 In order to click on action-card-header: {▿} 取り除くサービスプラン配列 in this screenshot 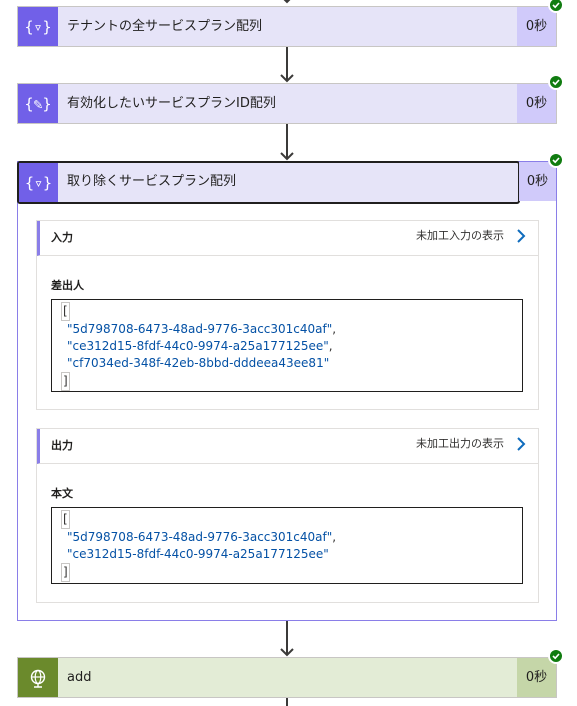, I will do `click(268, 182)`.